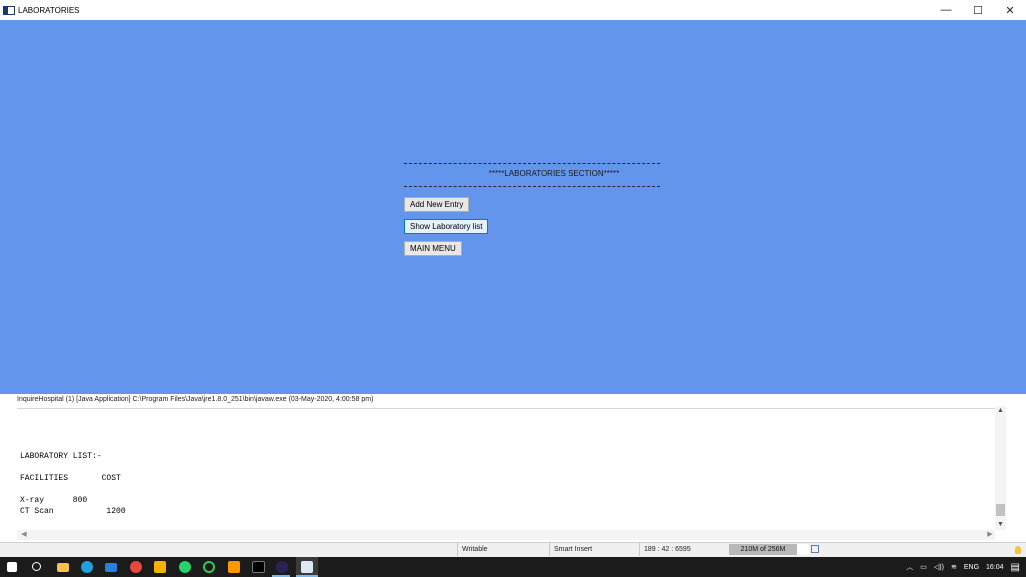 The height and width of the screenshot is (577, 1026). What do you see at coordinates (1000, 468) in the screenshot?
I see `vertical-scrollbar: ▲ ▼` at bounding box center [1000, 468].